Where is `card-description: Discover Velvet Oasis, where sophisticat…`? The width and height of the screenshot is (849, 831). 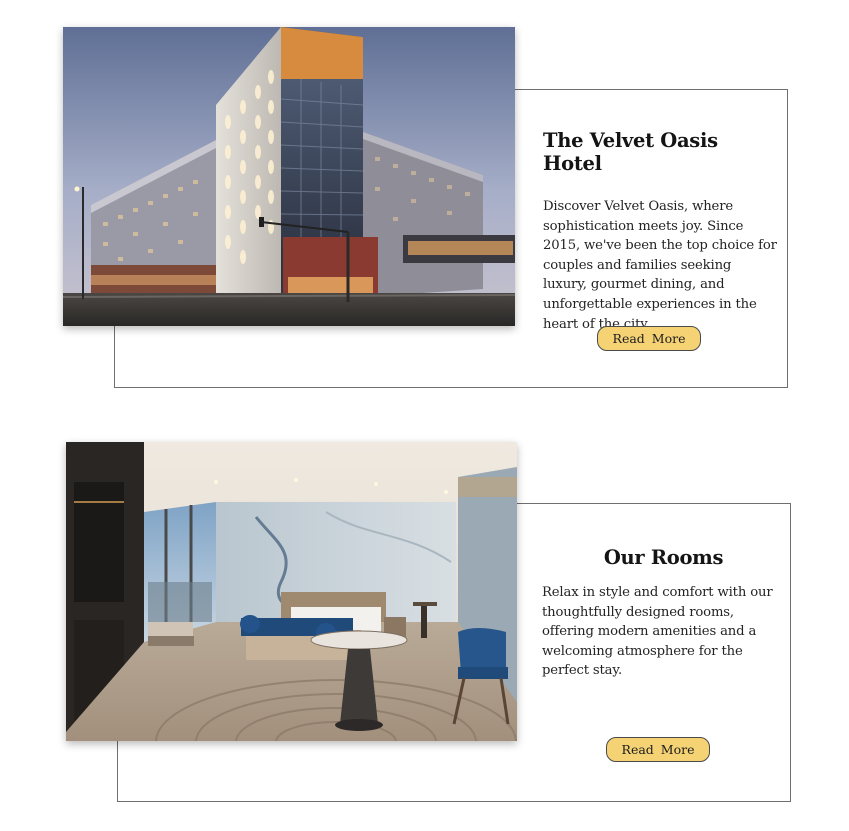 card-description: Discover Velvet Oasis, where sophisticat… is located at coordinates (660, 265).